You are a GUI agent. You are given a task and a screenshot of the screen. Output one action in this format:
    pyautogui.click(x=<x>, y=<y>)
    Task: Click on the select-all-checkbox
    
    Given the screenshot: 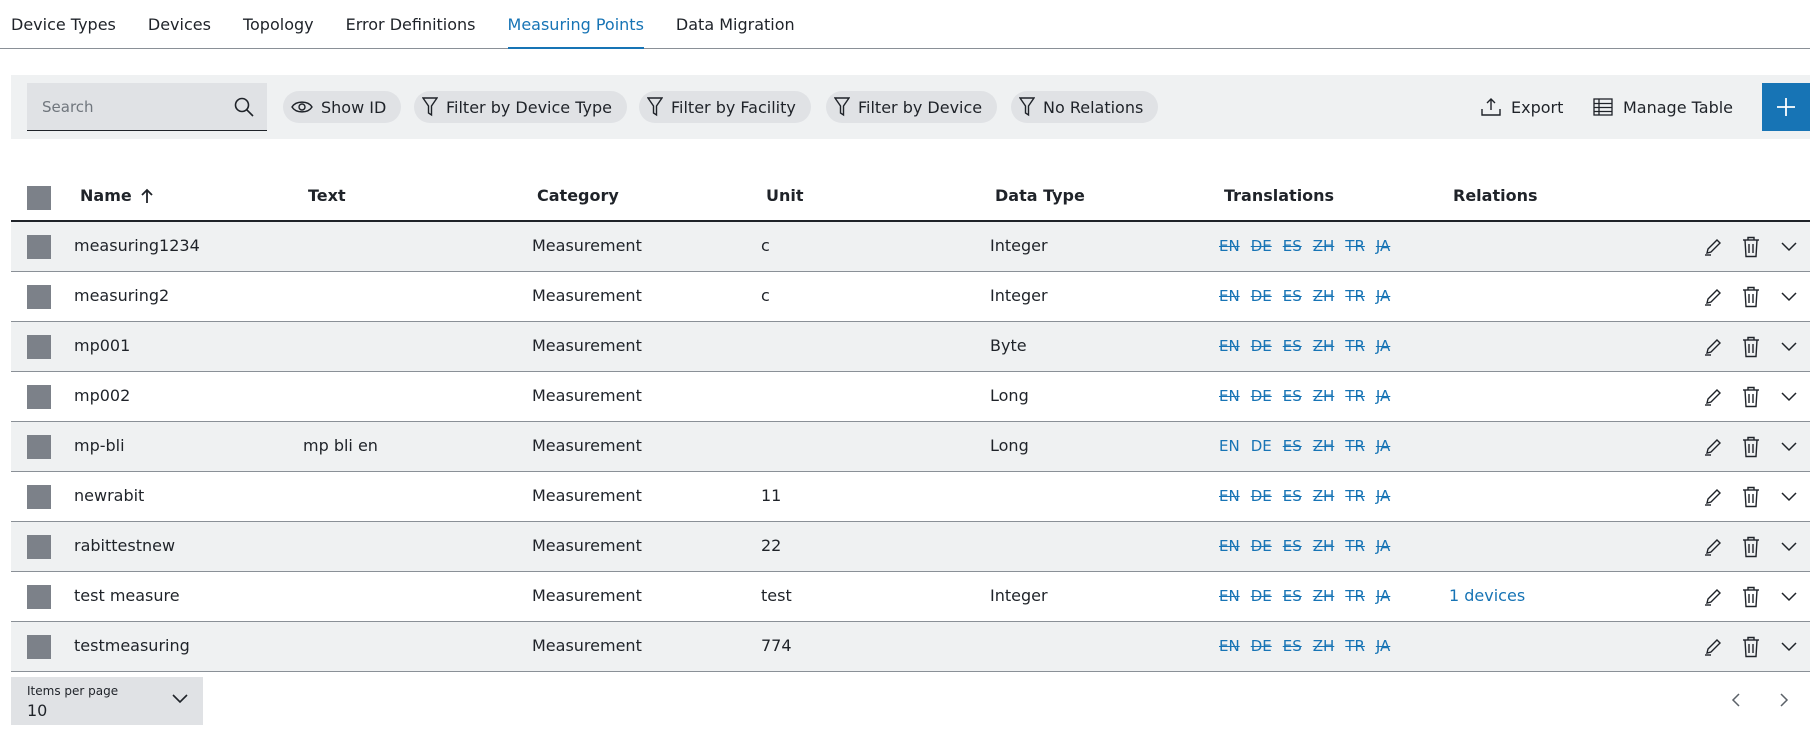 What is the action you would take?
    pyautogui.click(x=39, y=198)
    